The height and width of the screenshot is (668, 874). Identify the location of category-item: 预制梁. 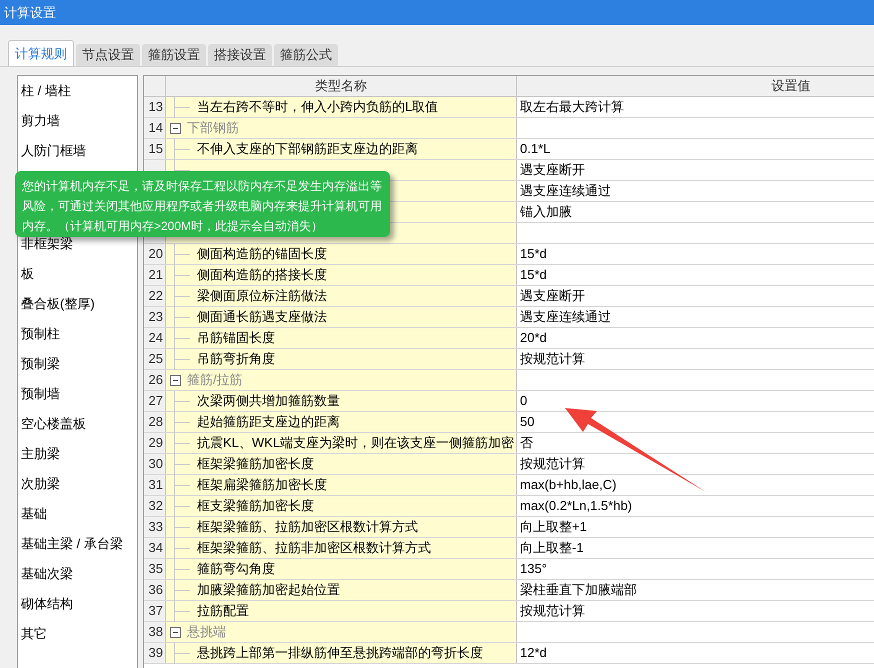
(39, 364).